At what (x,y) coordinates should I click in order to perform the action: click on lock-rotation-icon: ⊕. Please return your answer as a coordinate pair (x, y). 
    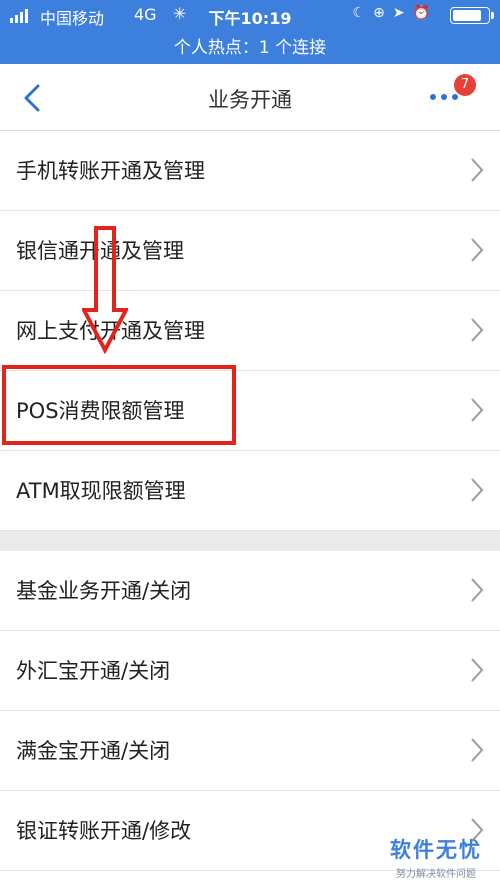
    Looking at the image, I should click on (379, 13).